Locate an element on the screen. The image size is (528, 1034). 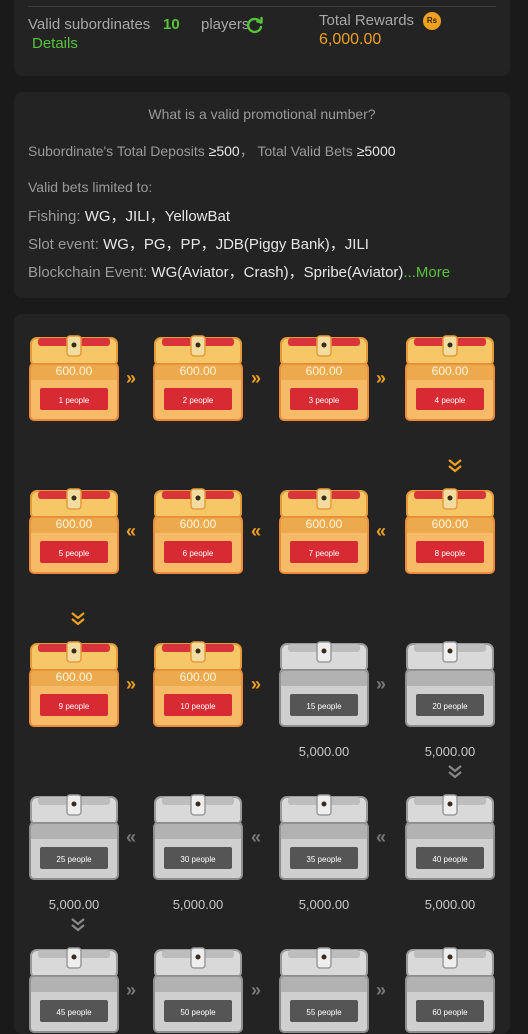
fishing-label: Fishing: is located at coordinates (54, 216).